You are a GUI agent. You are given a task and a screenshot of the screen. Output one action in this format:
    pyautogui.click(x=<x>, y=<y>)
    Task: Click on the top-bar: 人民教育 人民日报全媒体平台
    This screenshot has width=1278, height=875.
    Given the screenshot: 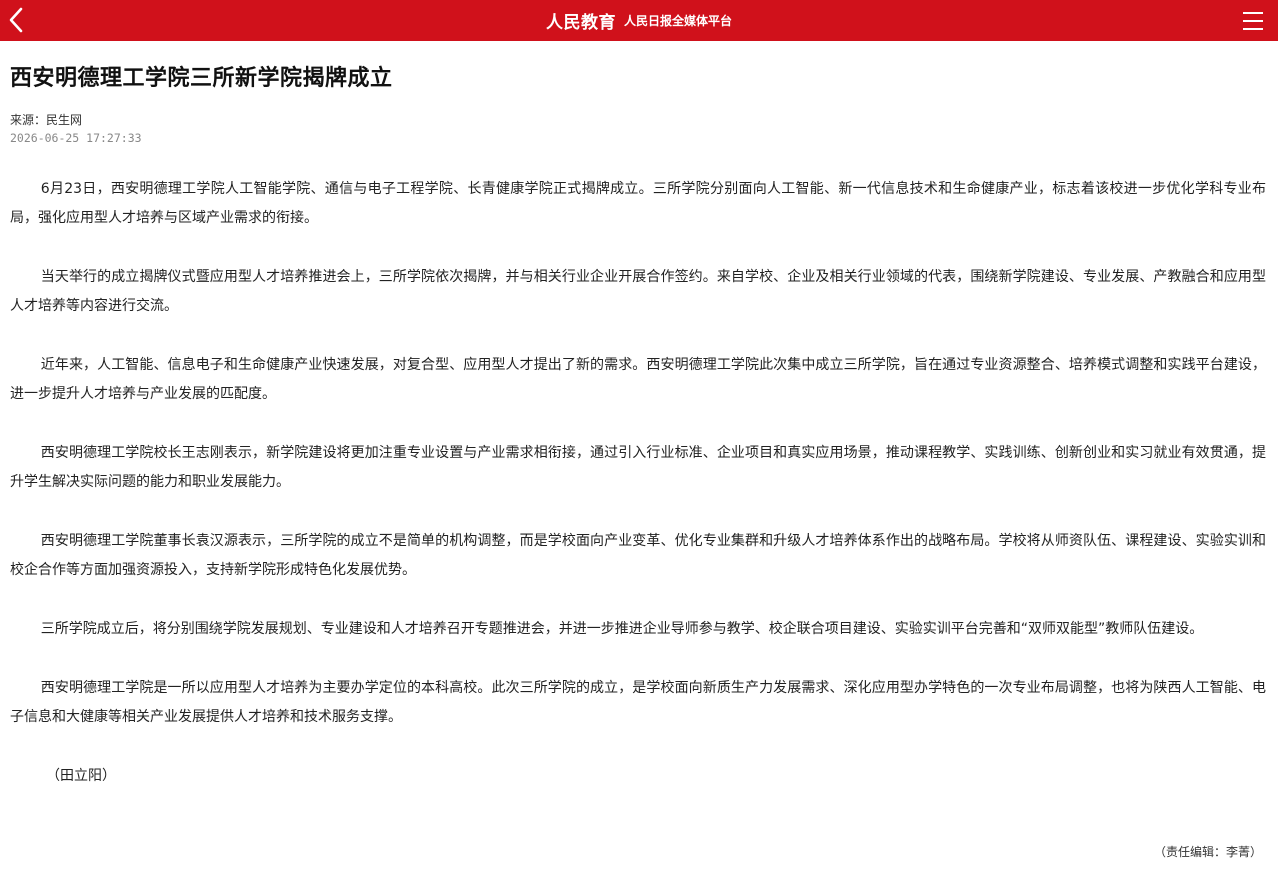 What is the action you would take?
    pyautogui.click(x=639, y=20)
    